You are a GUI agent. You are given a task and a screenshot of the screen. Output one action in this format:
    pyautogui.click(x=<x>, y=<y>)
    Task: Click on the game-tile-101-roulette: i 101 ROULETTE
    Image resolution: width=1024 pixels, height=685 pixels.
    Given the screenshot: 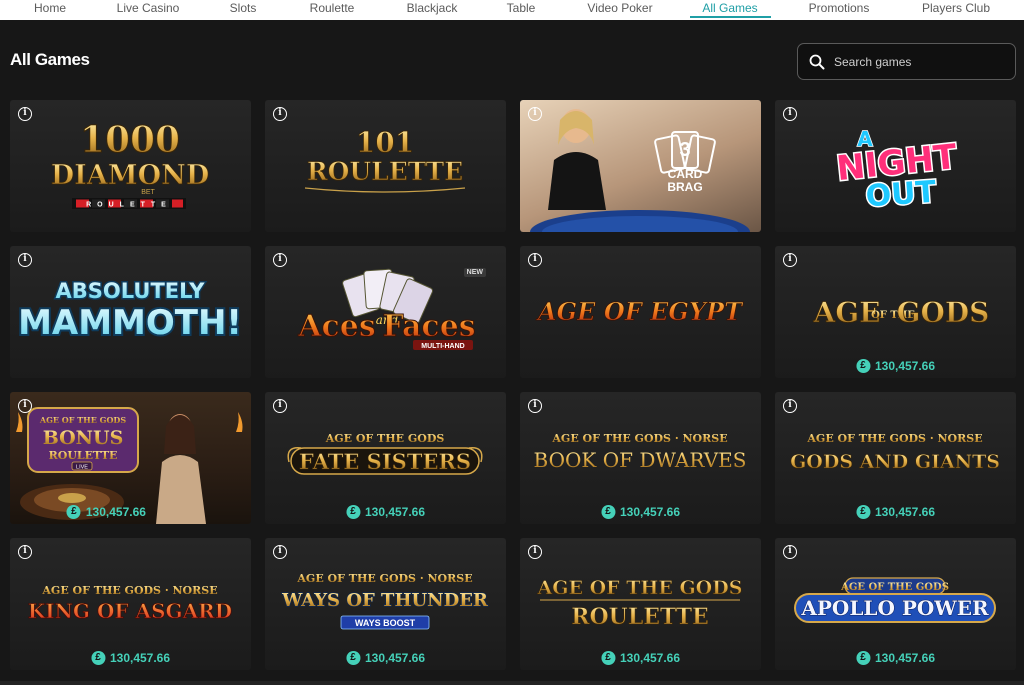 What is the action you would take?
    pyautogui.click(x=385, y=166)
    